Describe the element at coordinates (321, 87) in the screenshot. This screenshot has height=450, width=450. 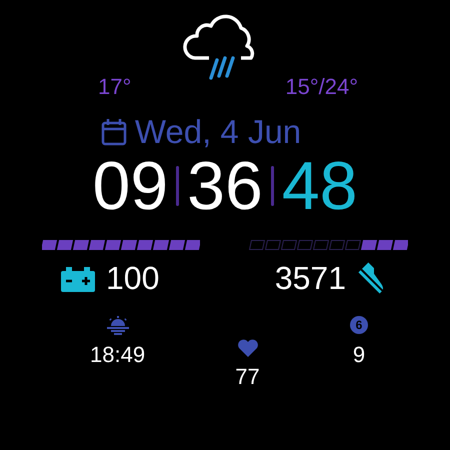
I see `temperature-range: 15°/24°` at that location.